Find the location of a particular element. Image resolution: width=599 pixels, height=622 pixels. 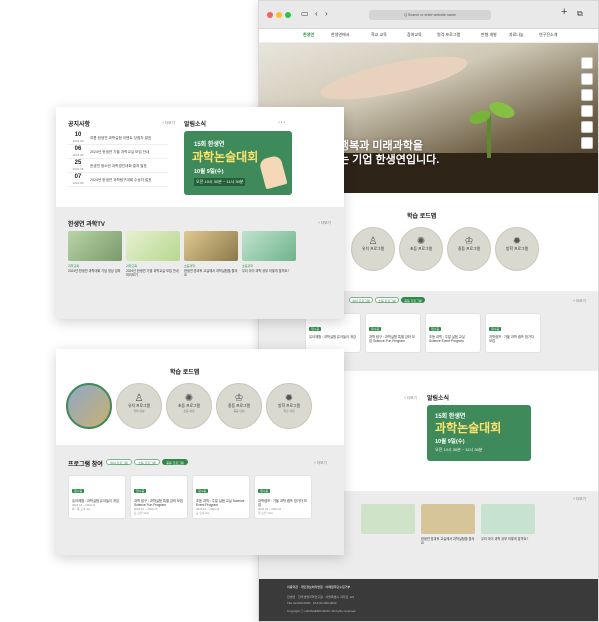

roadmap-item-middle: ♔ 중등 프로그램 중등 대상 is located at coordinates (239, 406).